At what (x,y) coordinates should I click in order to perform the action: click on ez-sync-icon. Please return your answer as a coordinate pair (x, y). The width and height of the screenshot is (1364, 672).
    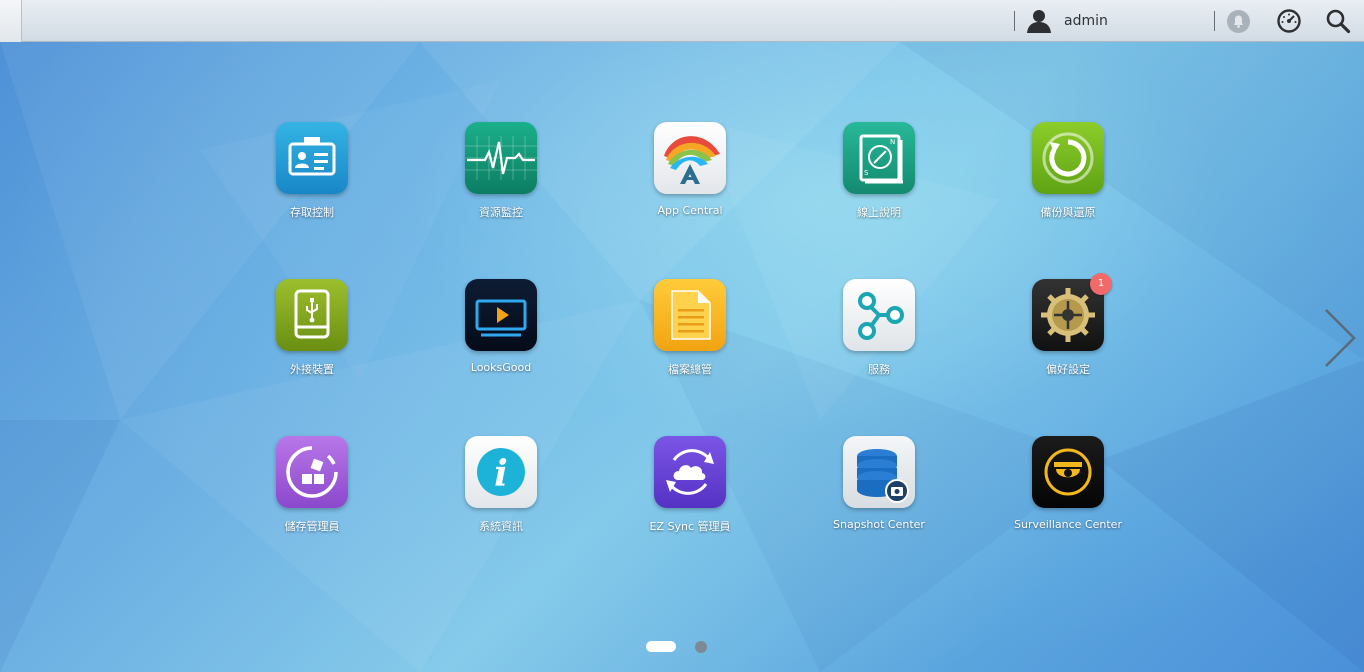
    Looking at the image, I should click on (690, 472).